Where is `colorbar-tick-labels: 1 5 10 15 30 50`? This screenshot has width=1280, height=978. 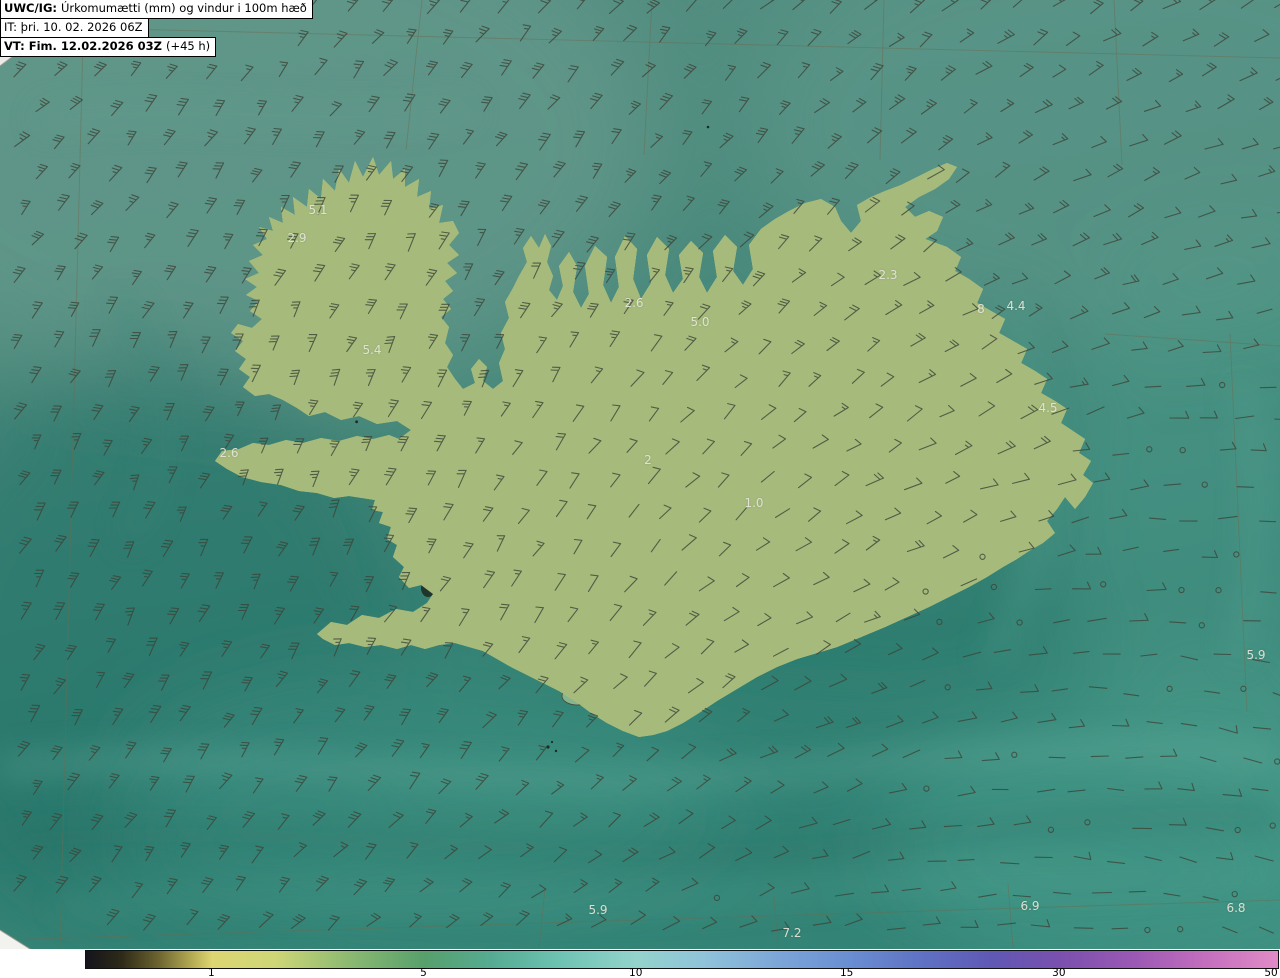
colorbar-tick-labels: 1 5 10 15 30 50 is located at coordinates (681, 972).